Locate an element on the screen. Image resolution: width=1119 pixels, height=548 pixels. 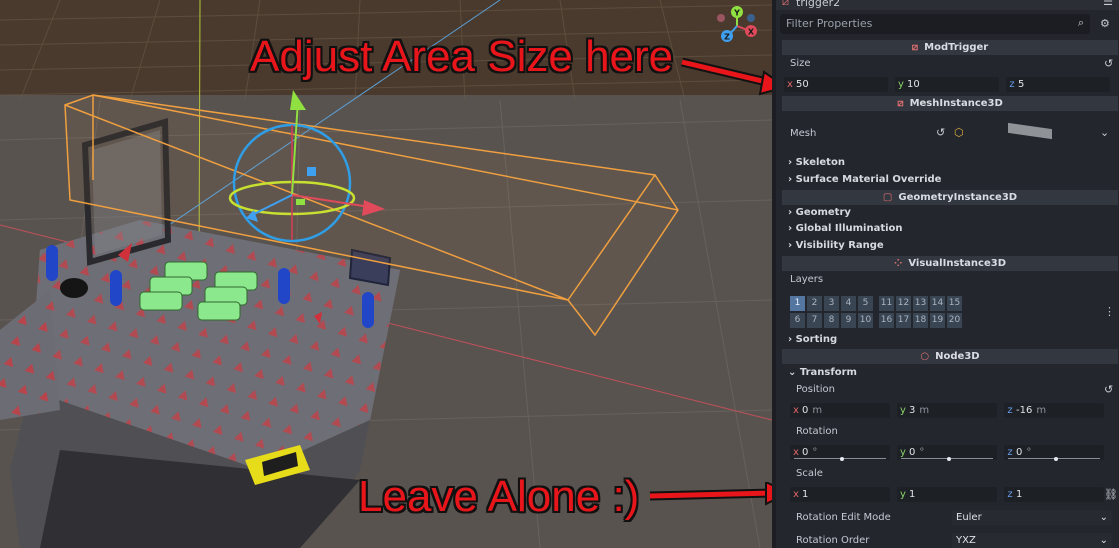
sorting-label: Sorting is located at coordinates (816, 339).